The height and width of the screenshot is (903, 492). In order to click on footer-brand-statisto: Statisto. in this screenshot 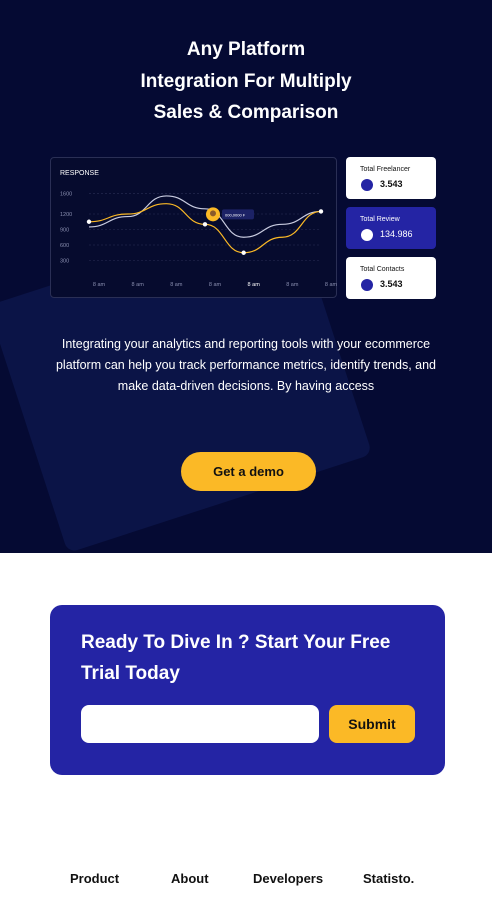, I will do `click(388, 878)`.